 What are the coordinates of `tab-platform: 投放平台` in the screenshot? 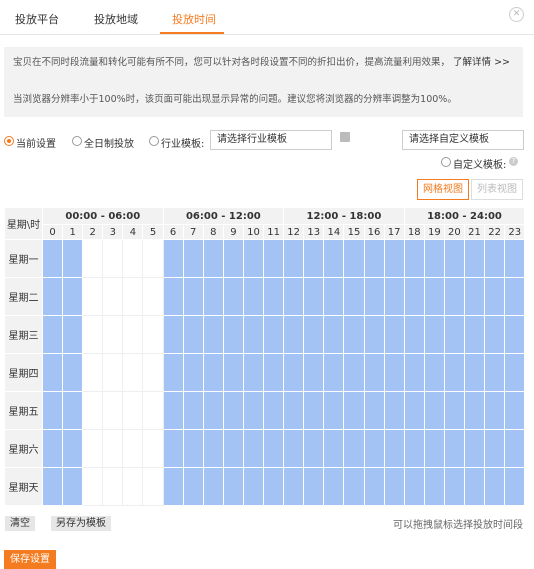 It's located at (37, 19).